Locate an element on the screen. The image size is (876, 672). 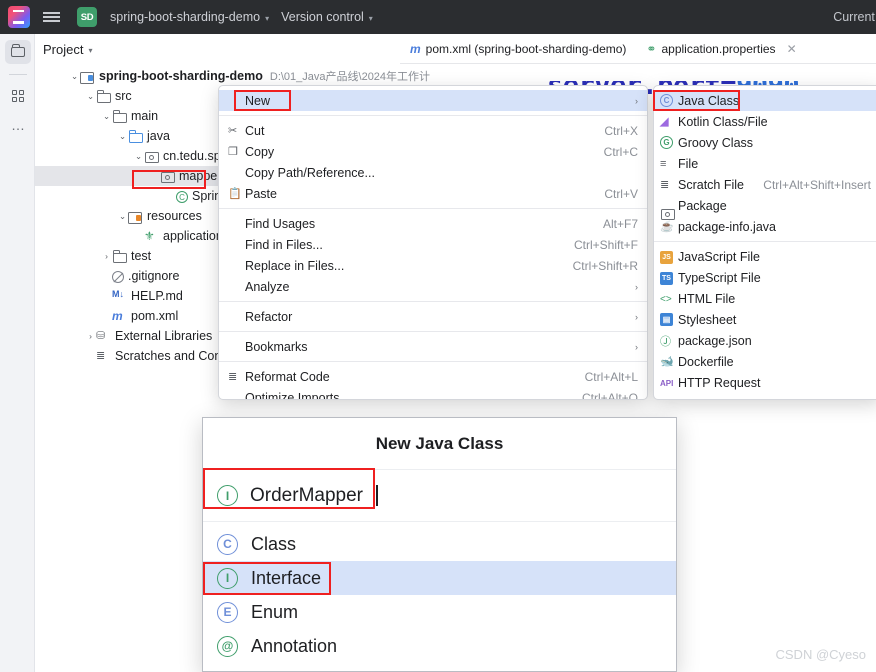
new-submenu-item: ≡ File is located at coordinates (765, 163).